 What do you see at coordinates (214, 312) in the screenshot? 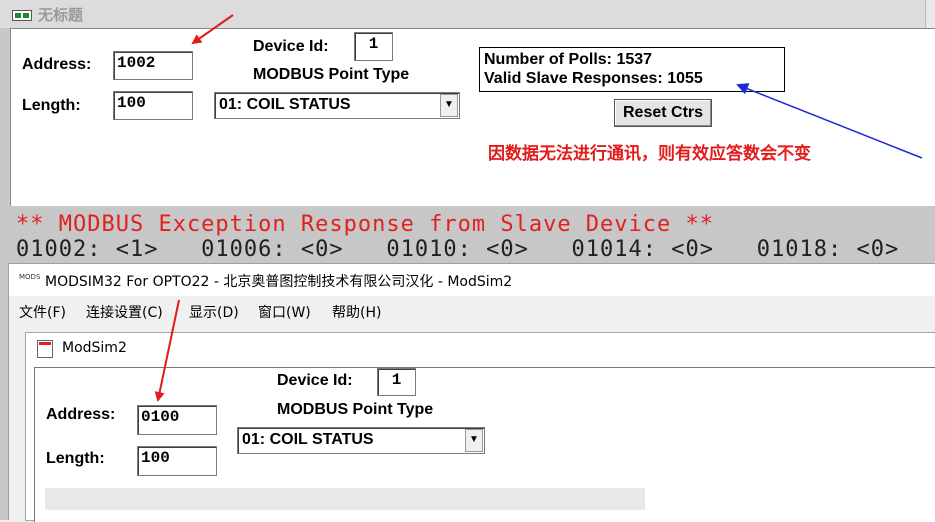
I see `menu-display: 显示(D)` at bounding box center [214, 312].